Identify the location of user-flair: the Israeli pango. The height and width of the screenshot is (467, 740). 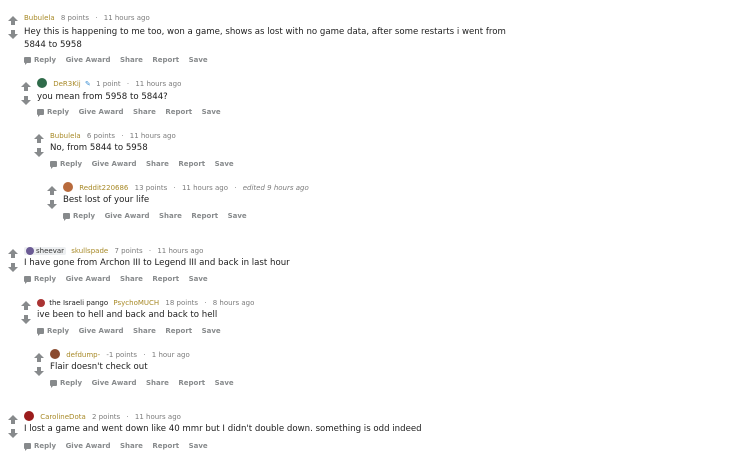
(79, 303).